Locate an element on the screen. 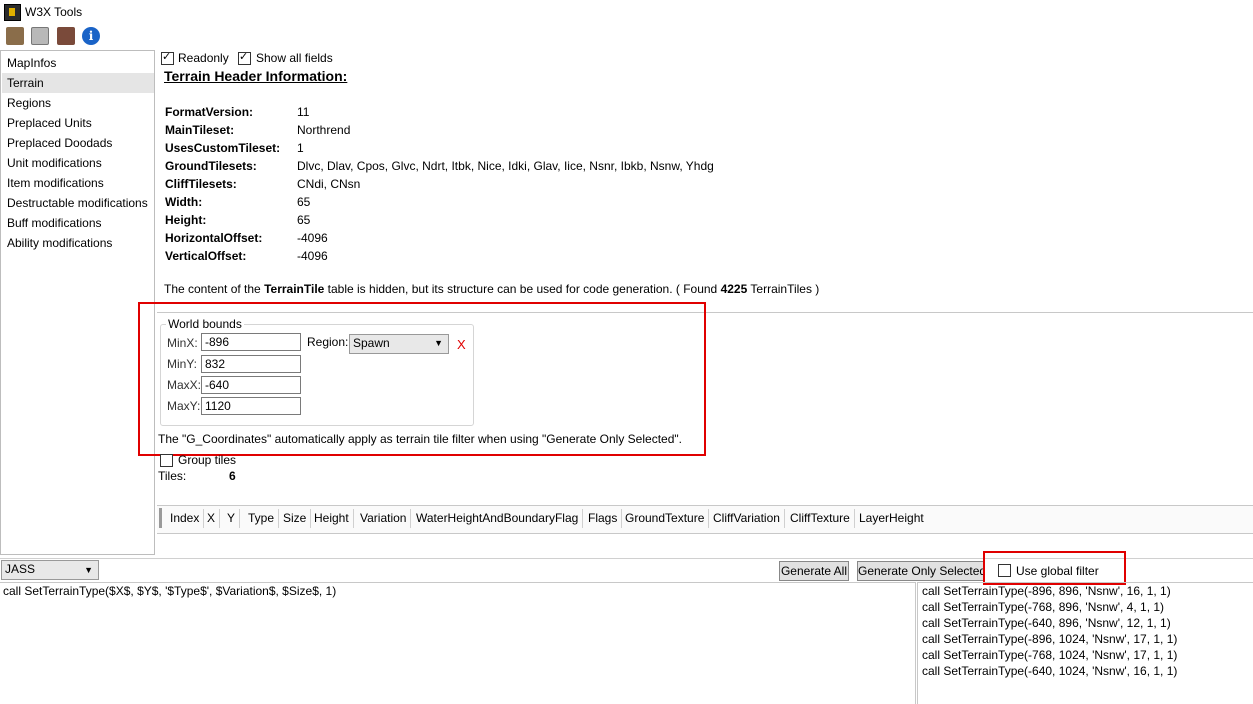 This screenshot has height=704, width=1253. minx-label: MinX: is located at coordinates (182, 343).